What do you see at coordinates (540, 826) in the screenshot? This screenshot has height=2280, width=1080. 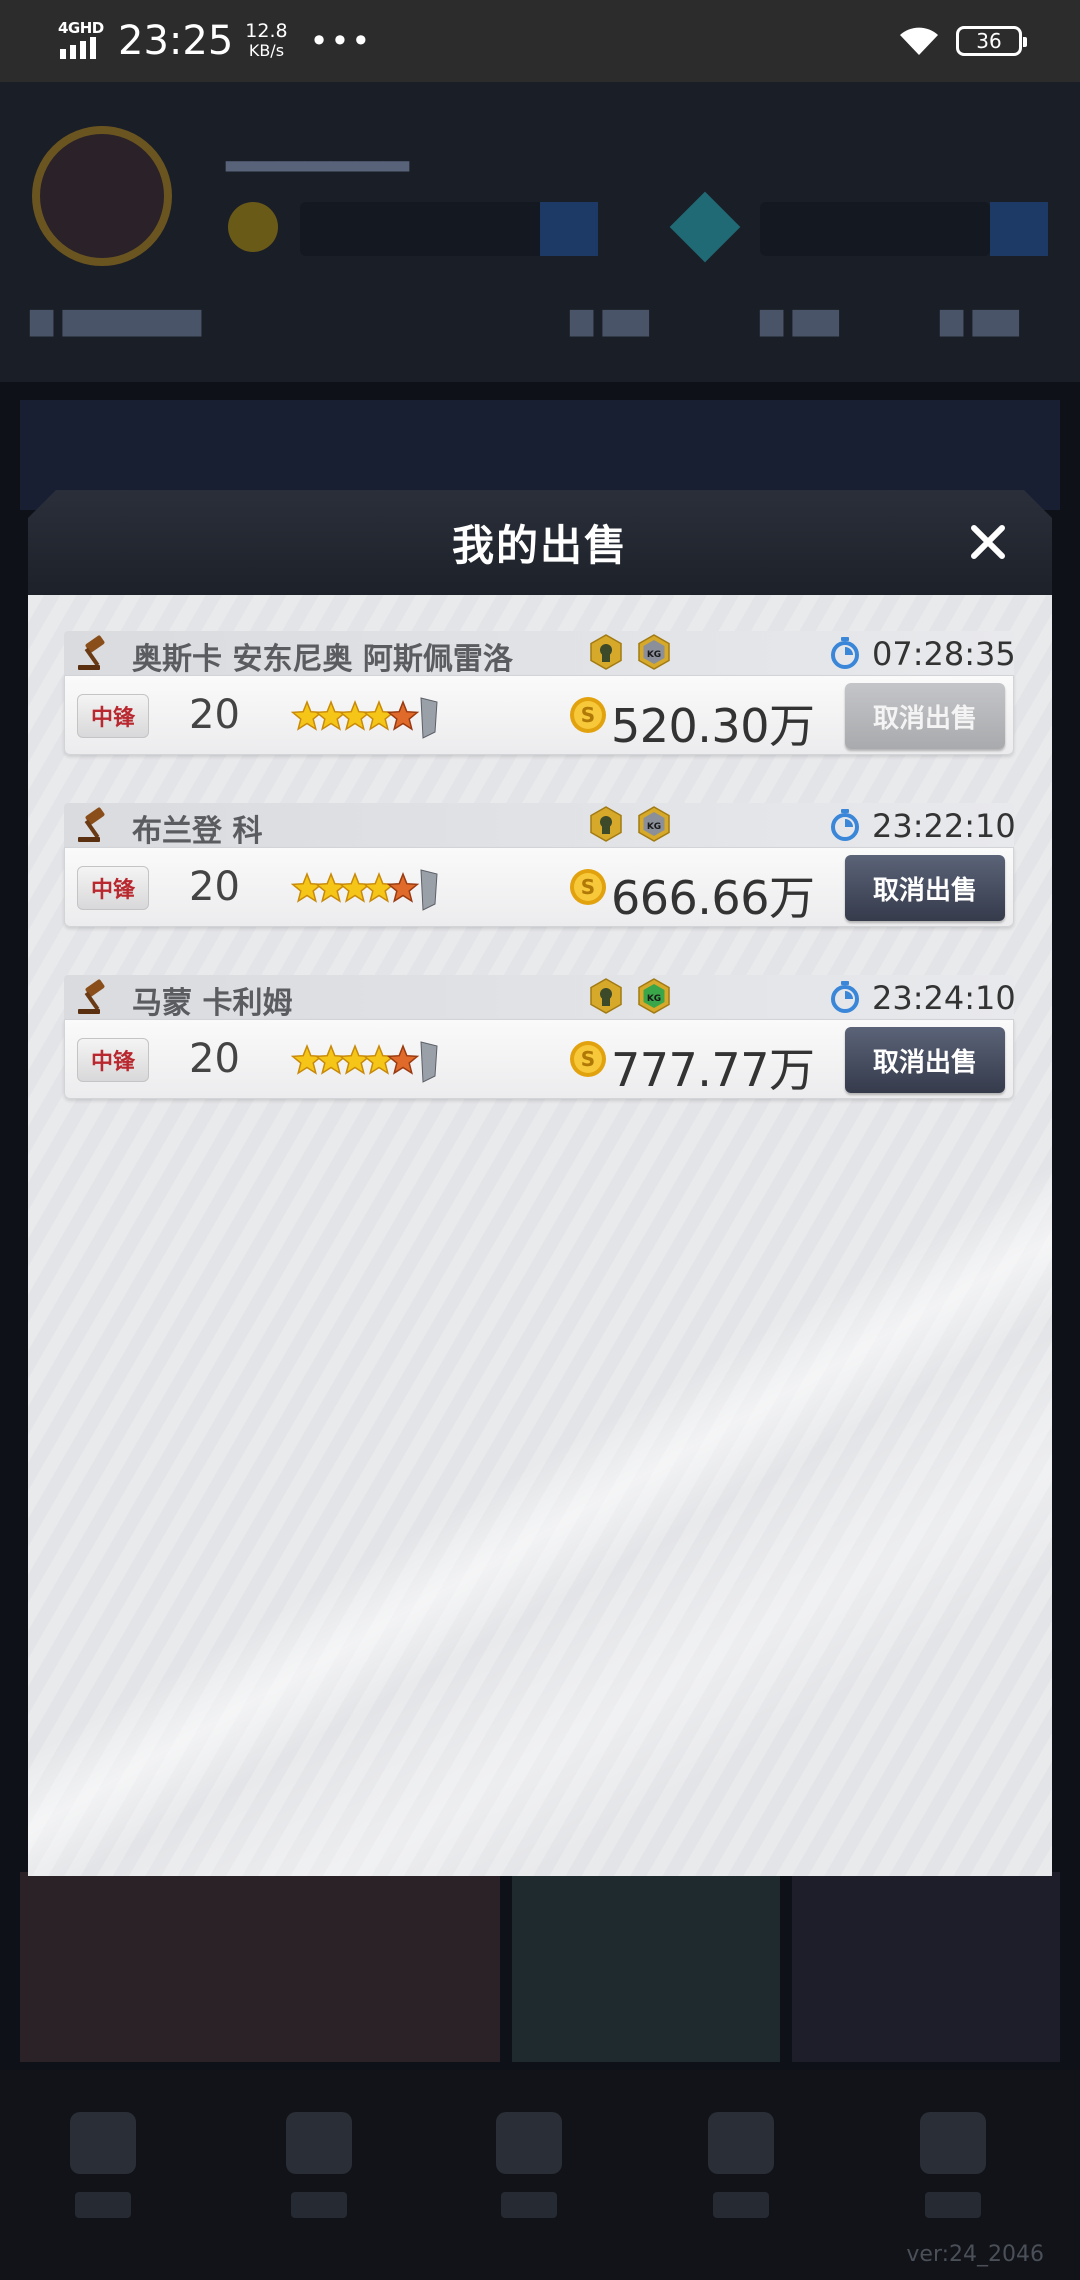 I see `listing-header: 布兰登 科 KG 23:22:10` at bounding box center [540, 826].